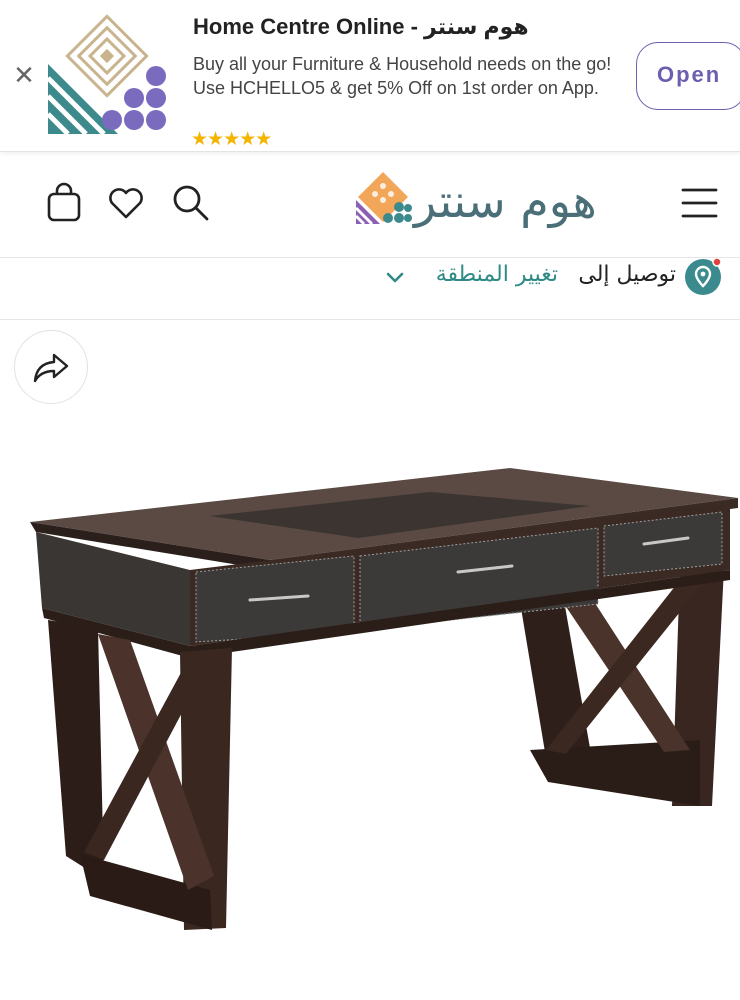 Image resolution: width=740 pixels, height=1000 pixels. Describe the element at coordinates (497, 274) in the screenshot. I see `change-region-link: تغيير المنطقة` at that location.